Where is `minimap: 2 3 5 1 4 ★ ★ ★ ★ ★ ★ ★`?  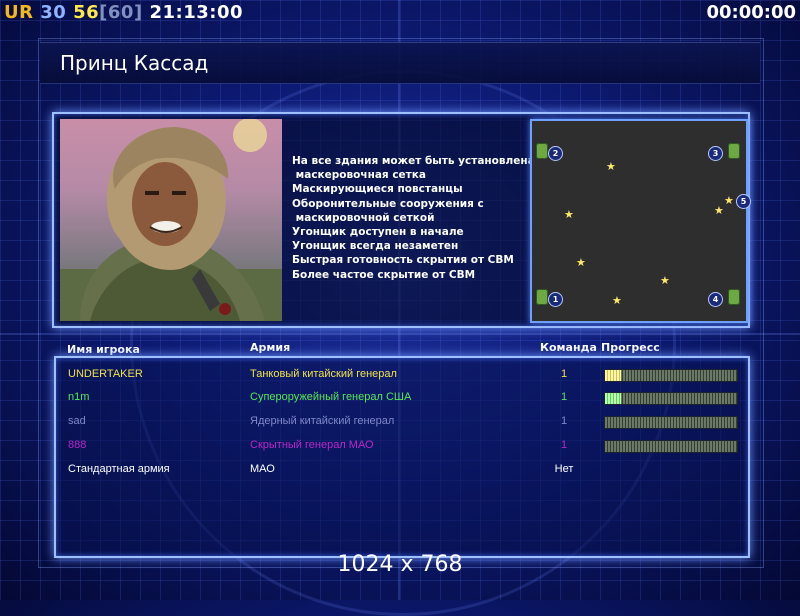 minimap: 2 3 5 1 4 ★ ★ ★ ★ ★ ★ ★ is located at coordinates (640, 221).